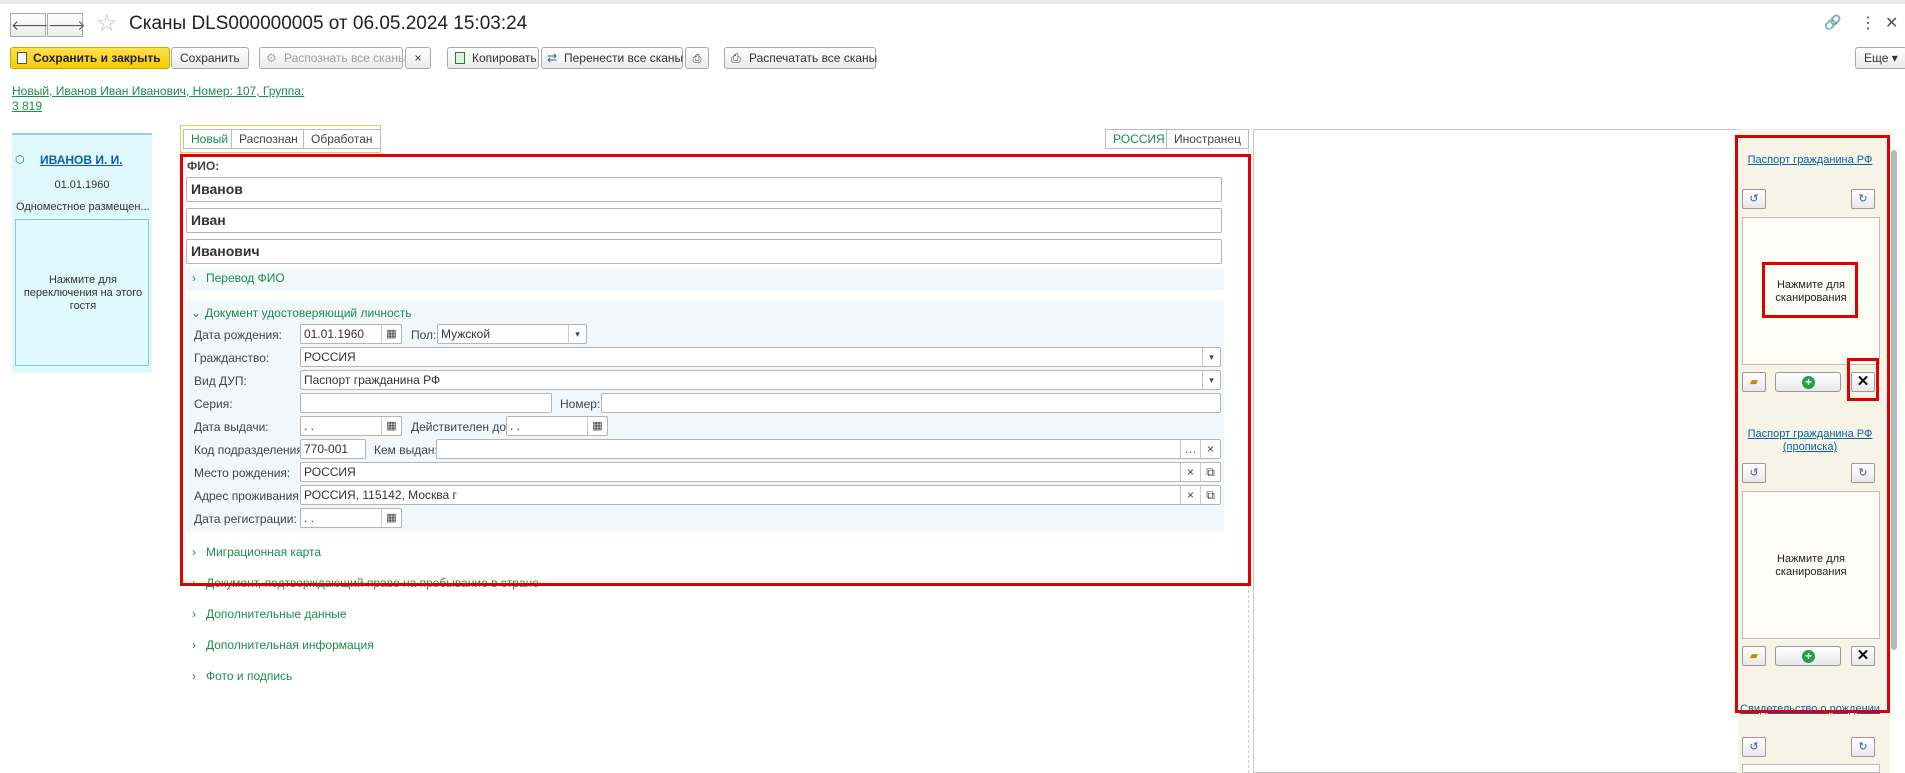  I want to click on doc-type-label: Вид ДУП:, so click(220, 381).